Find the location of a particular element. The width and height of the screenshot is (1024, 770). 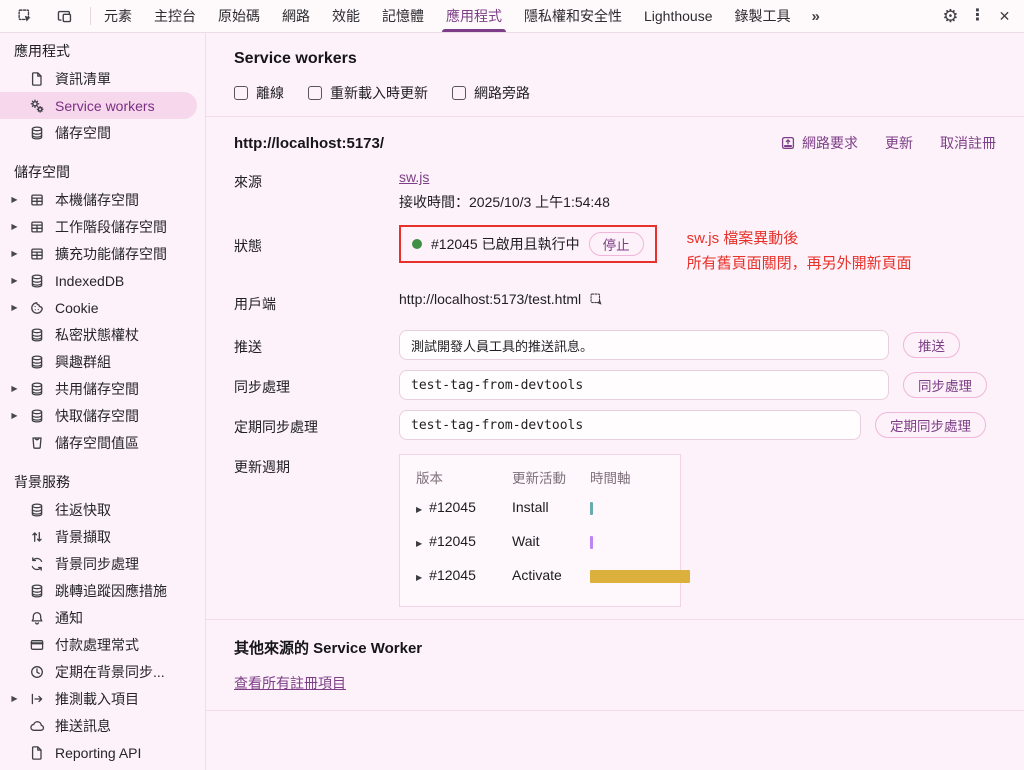

source-file-link: sw.js is located at coordinates (414, 177).